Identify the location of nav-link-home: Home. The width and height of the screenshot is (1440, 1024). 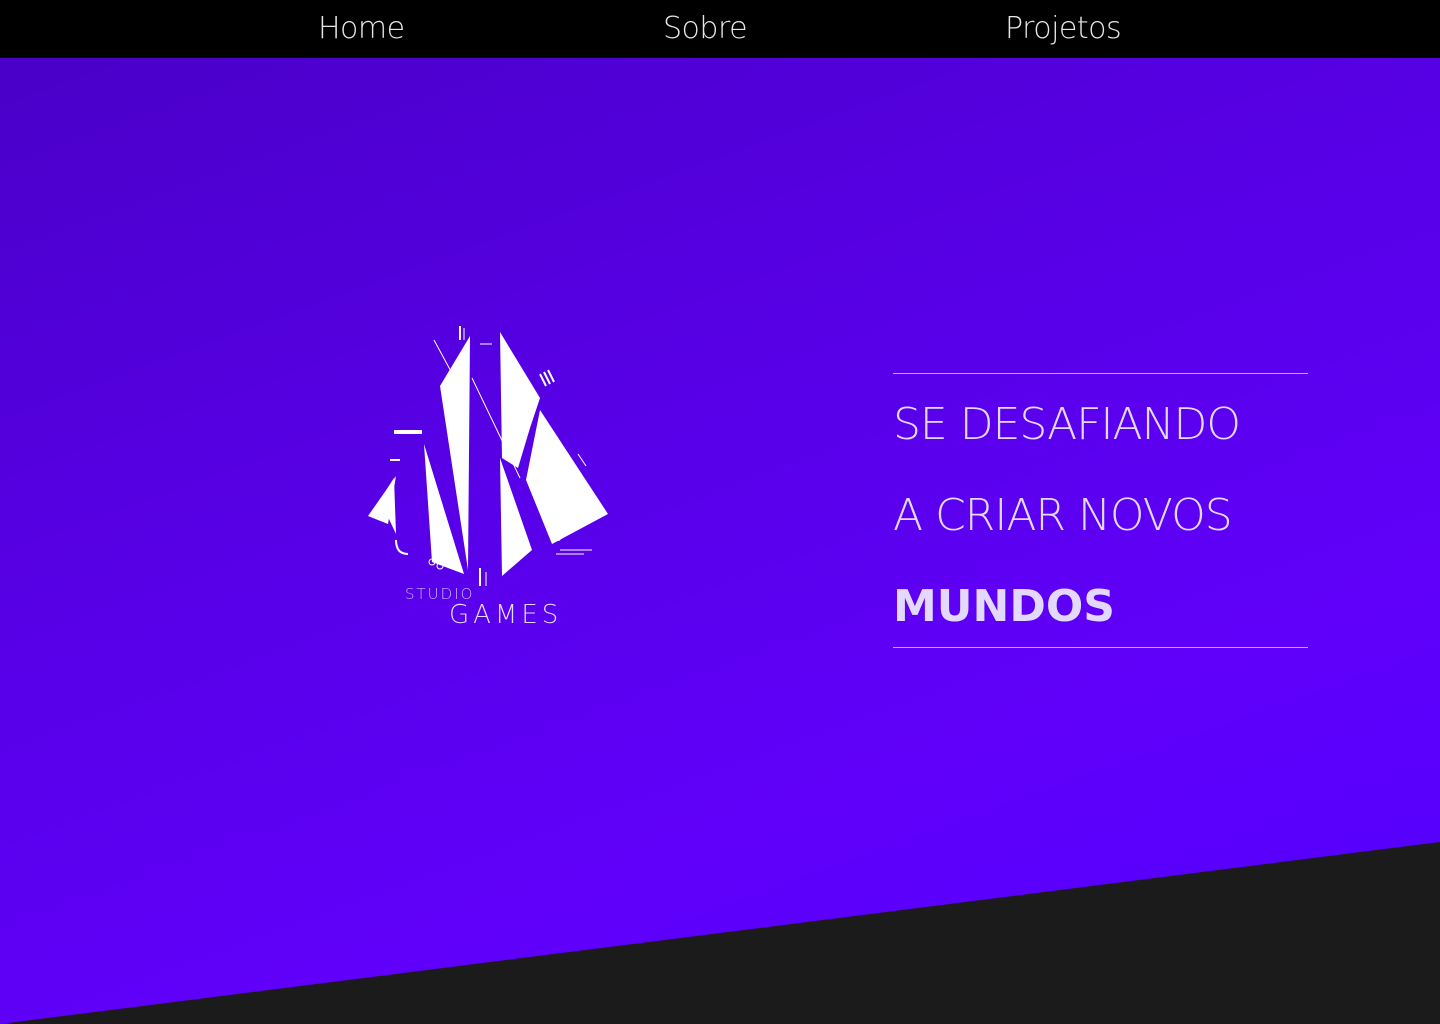
(361, 29).